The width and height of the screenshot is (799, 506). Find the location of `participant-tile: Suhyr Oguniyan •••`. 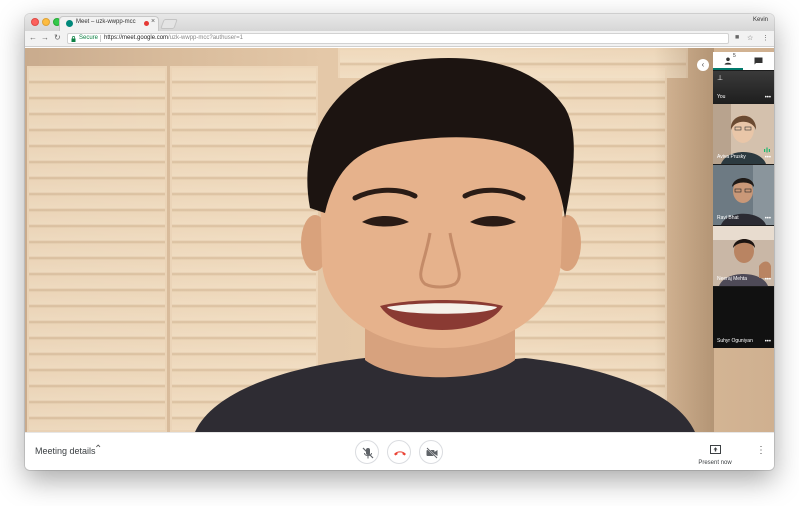

participant-tile: Suhyr Oguniyan ••• is located at coordinates (743, 317).